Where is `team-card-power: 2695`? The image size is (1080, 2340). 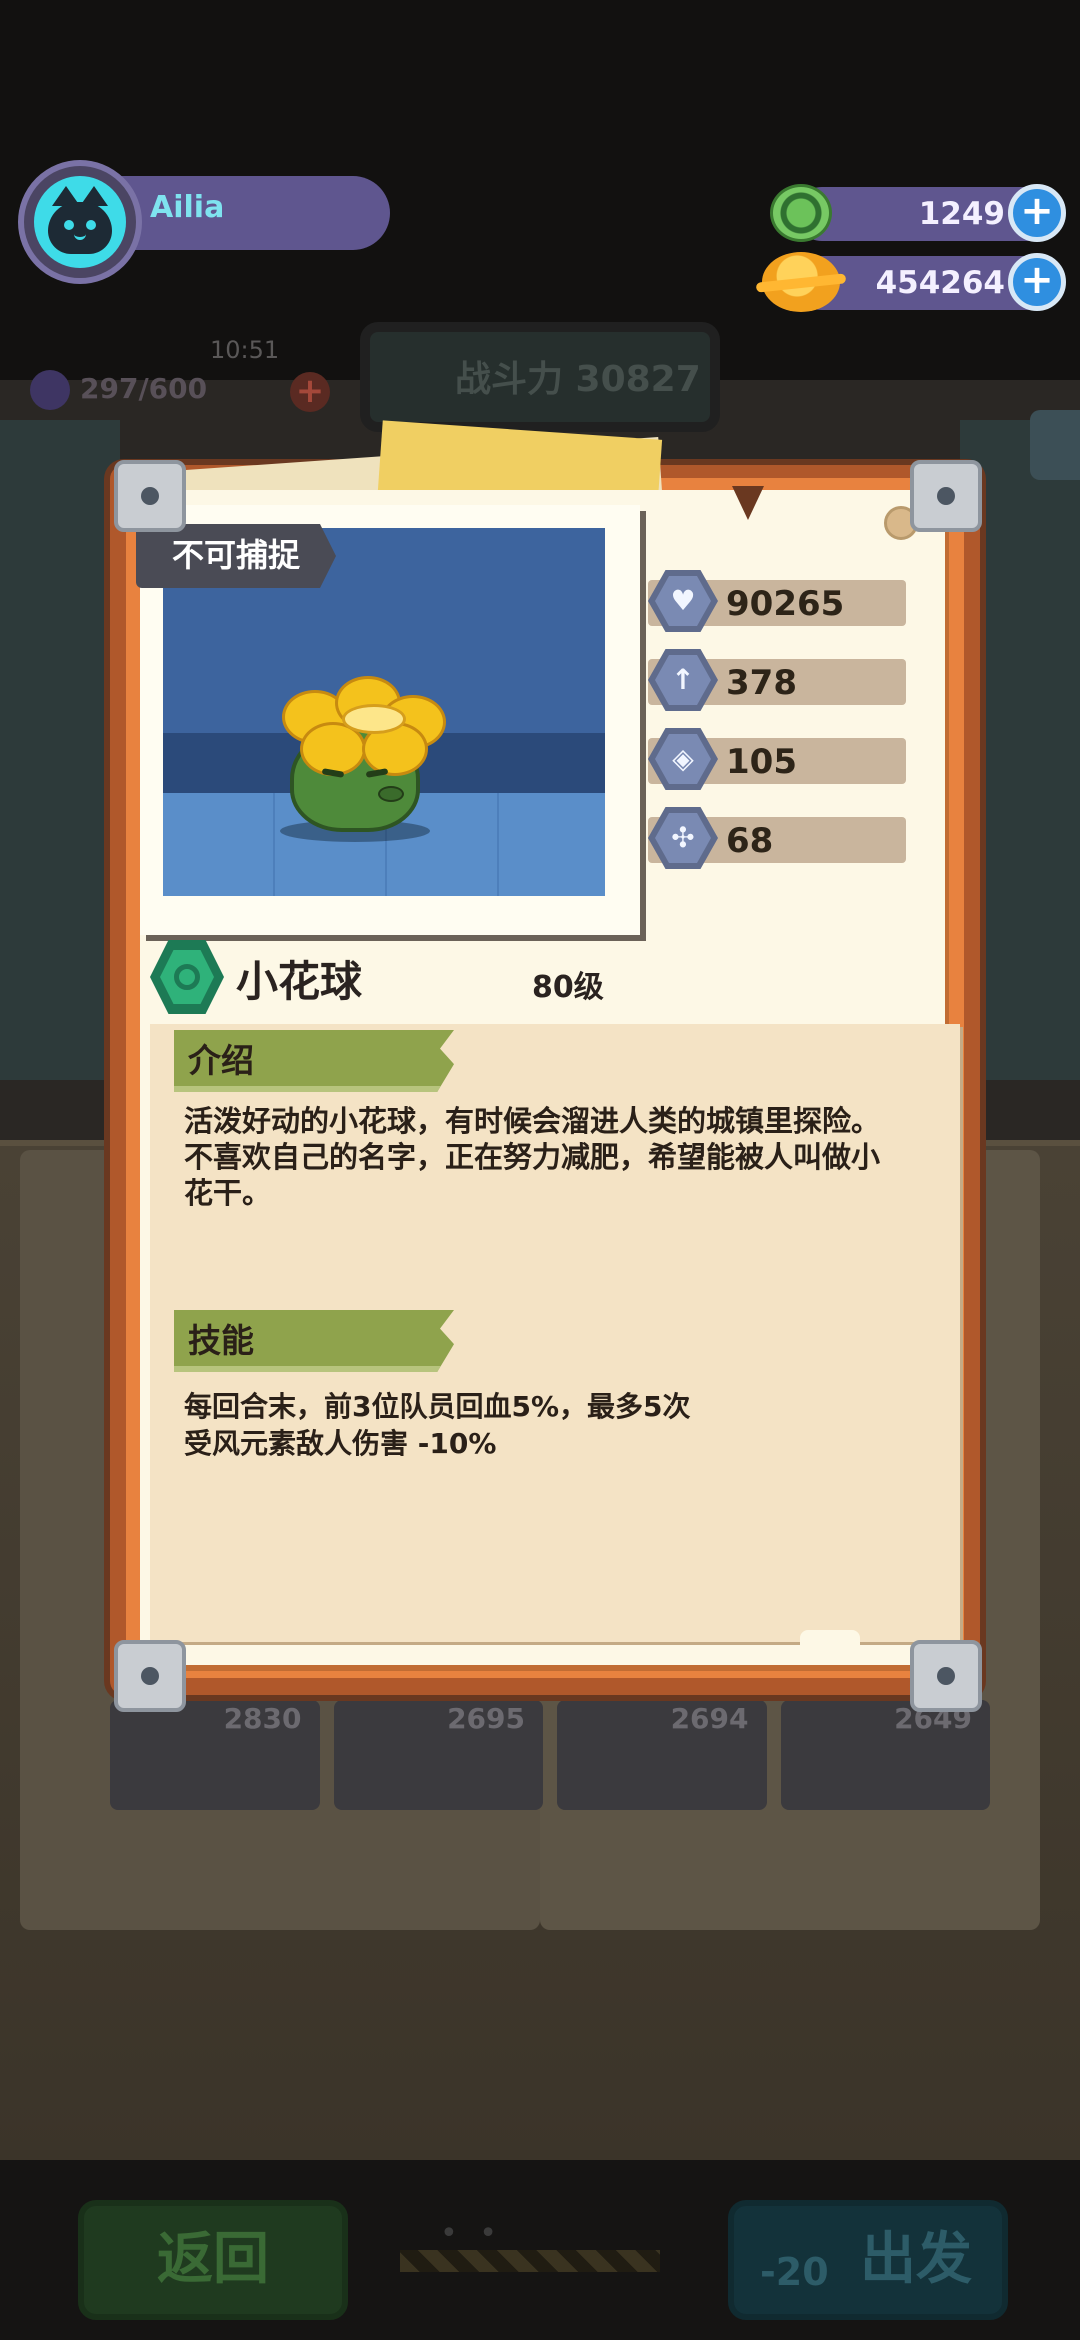 team-card-power: 2695 is located at coordinates (486, 1718).